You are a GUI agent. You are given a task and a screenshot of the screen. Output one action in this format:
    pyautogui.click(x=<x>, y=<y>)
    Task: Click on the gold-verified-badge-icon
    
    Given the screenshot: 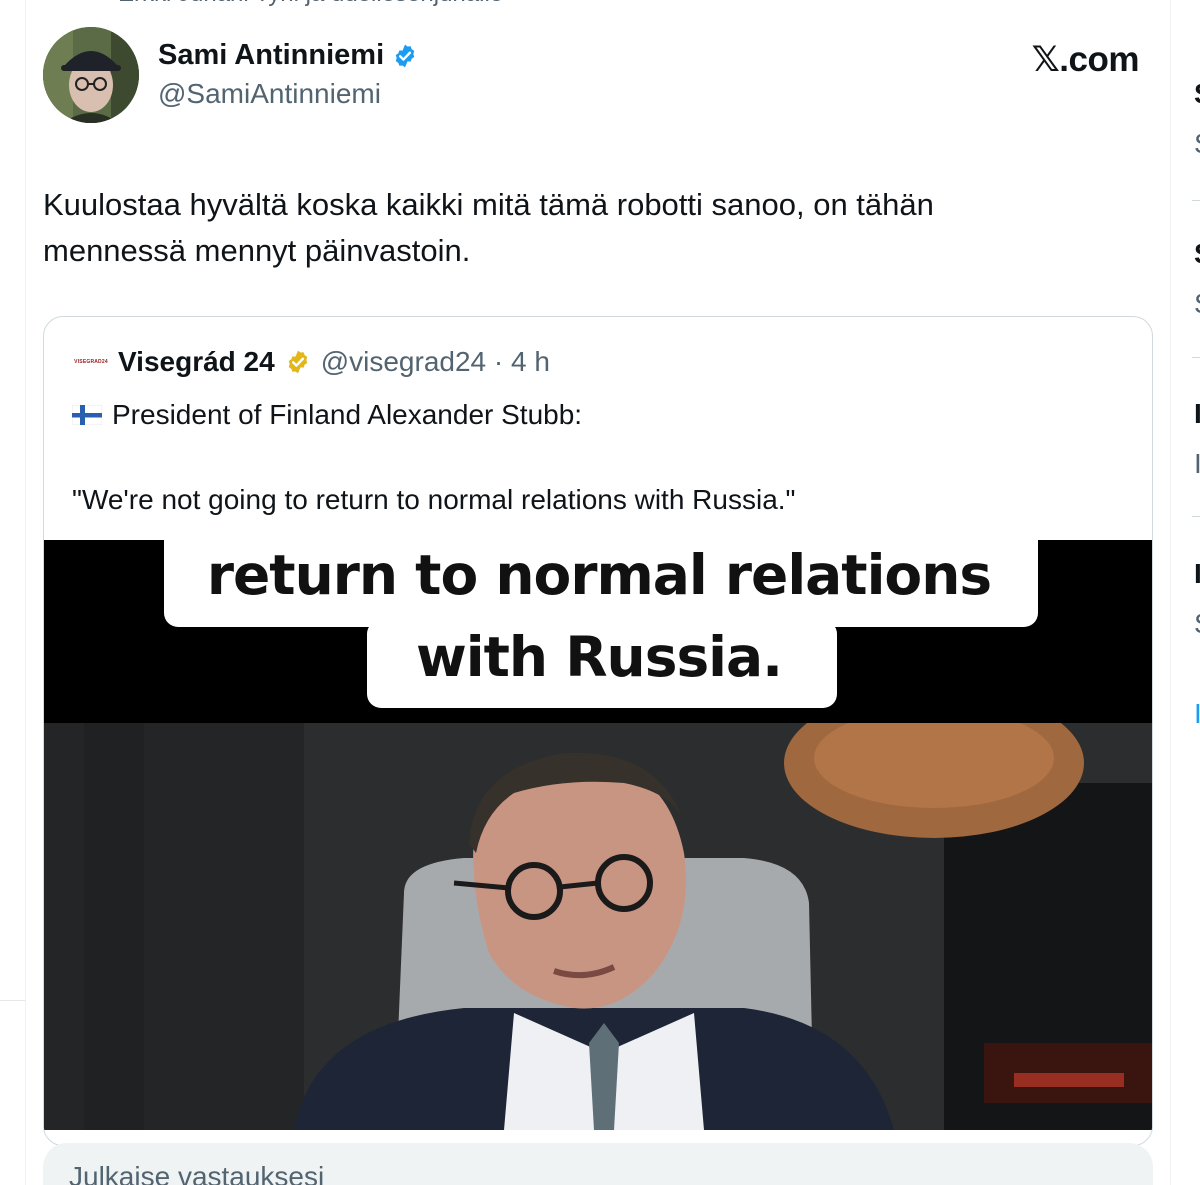 What is the action you would take?
    pyautogui.click(x=297, y=362)
    